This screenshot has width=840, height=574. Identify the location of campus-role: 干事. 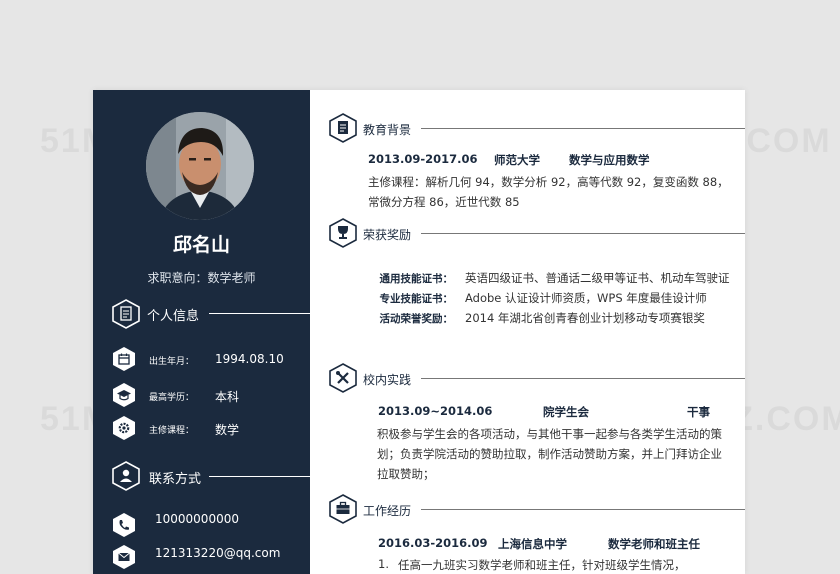
(698, 412).